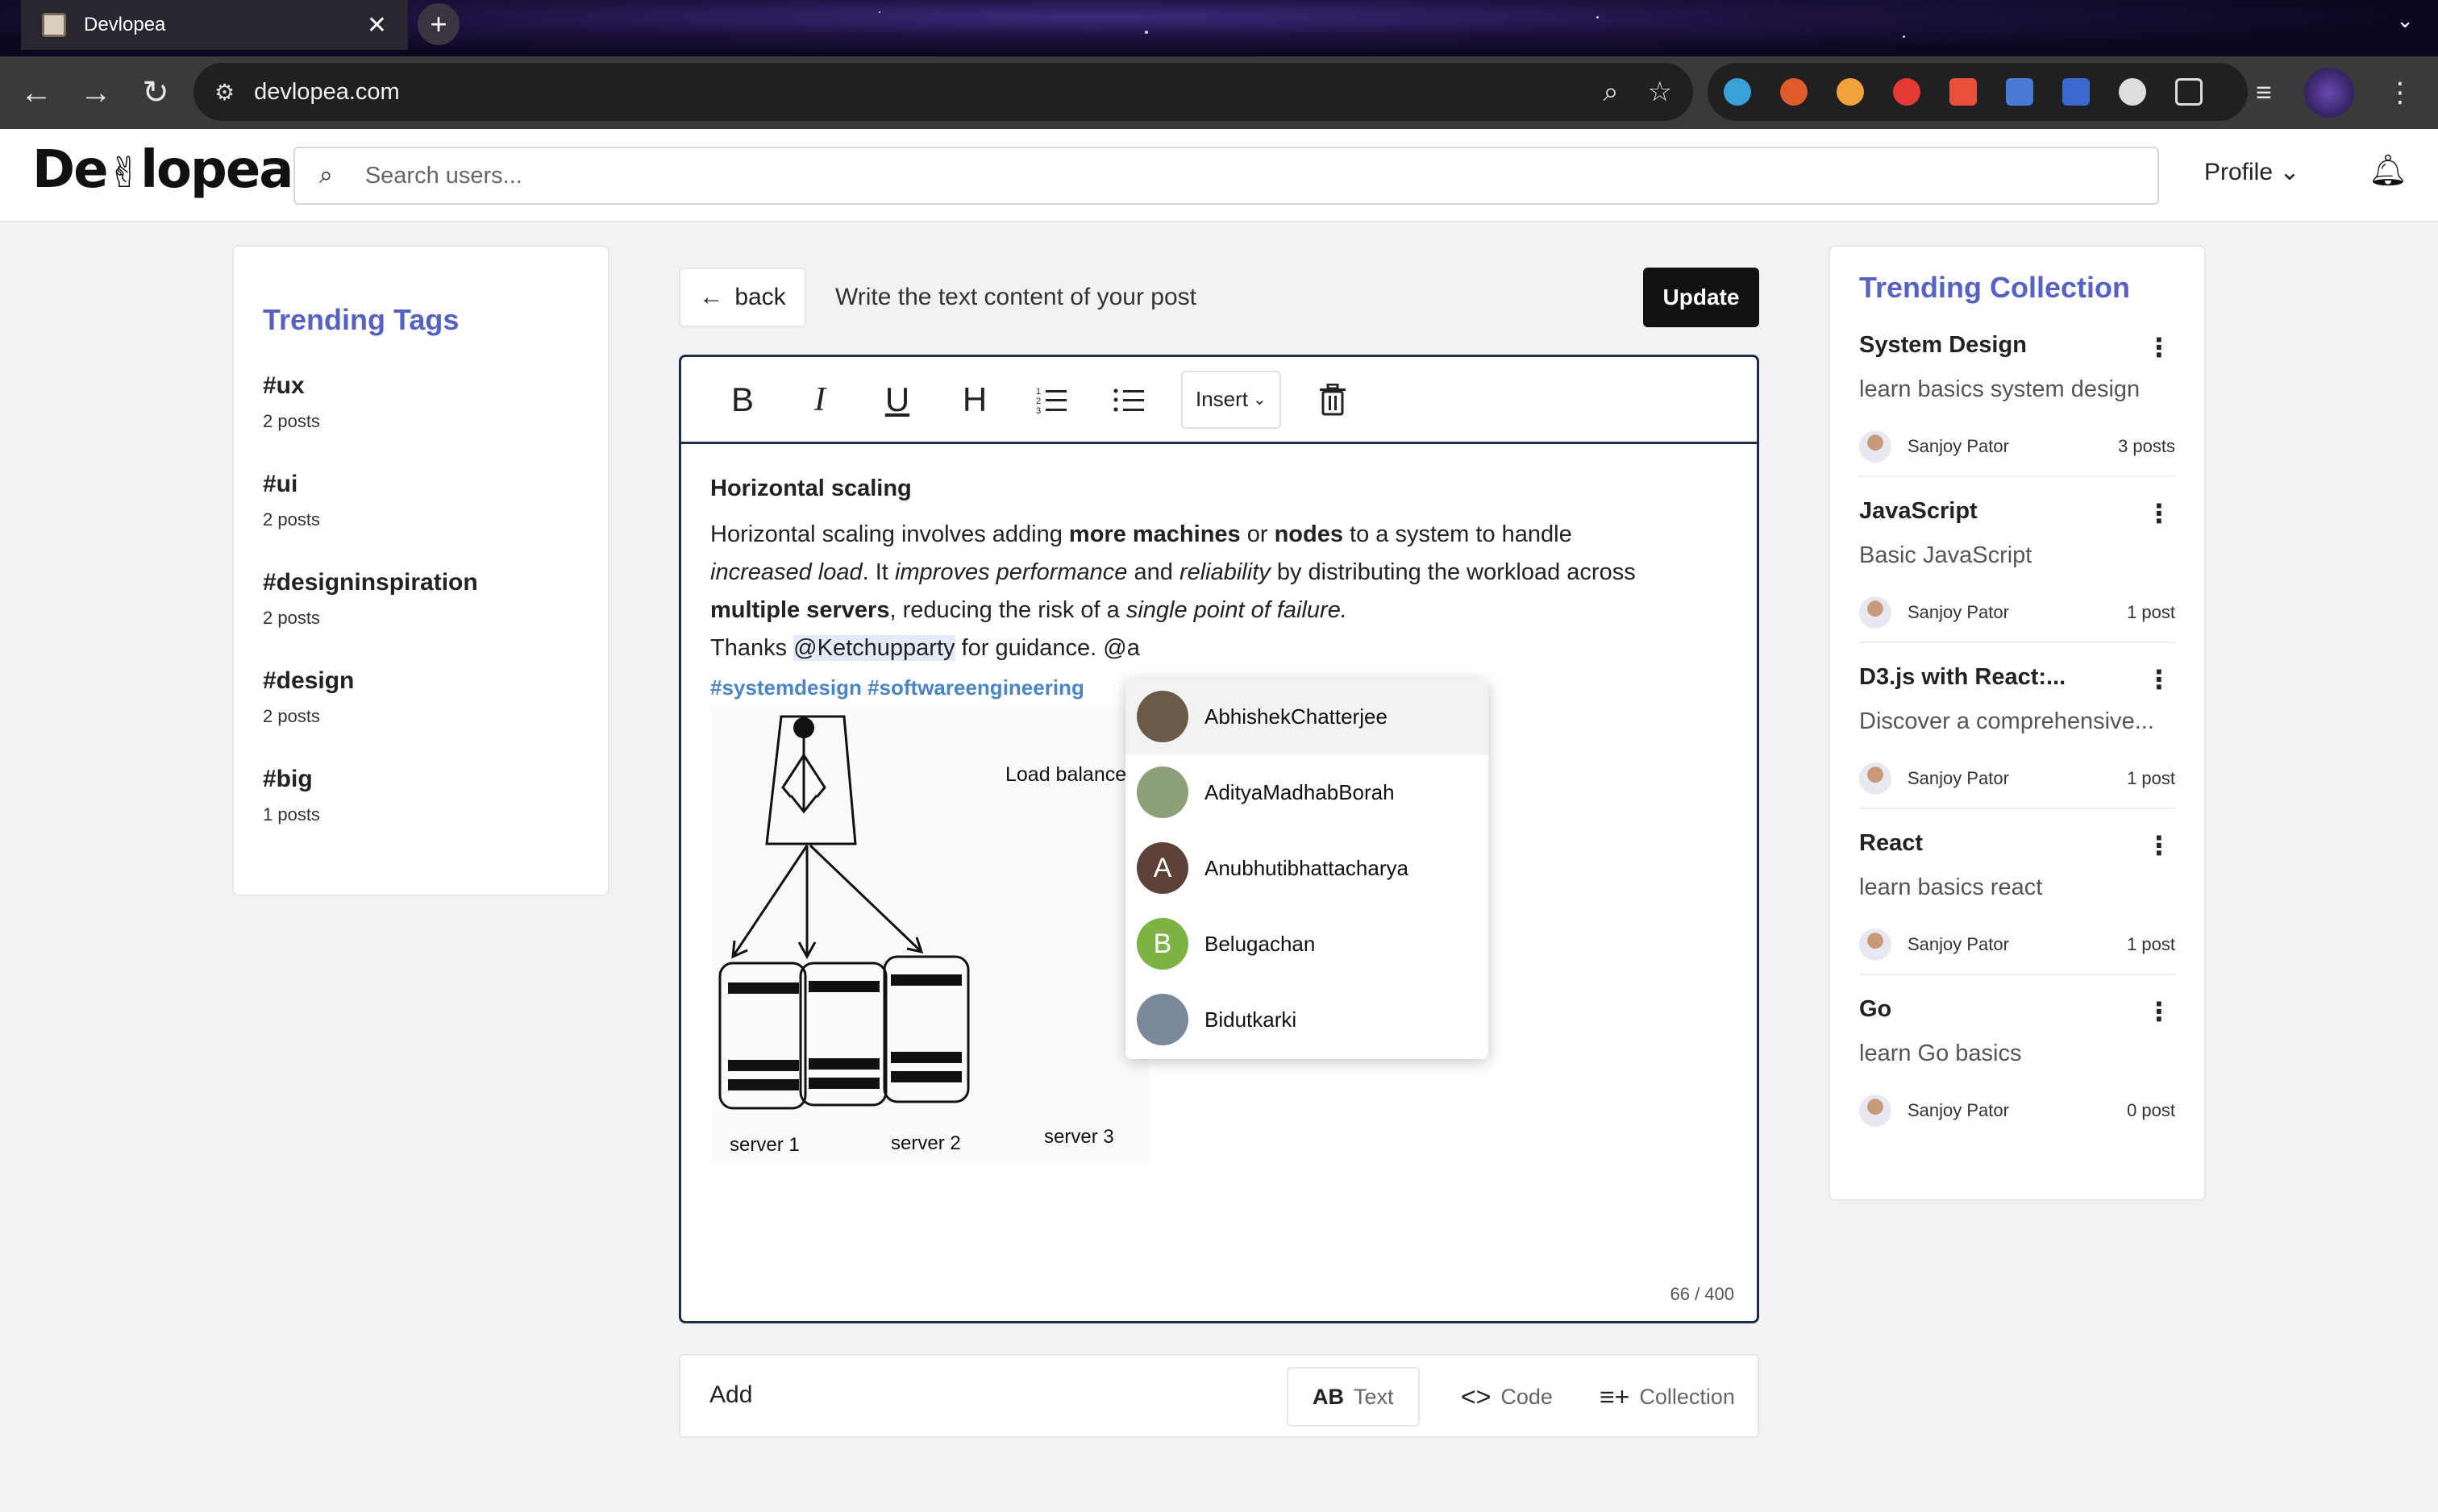 This screenshot has height=1512, width=2438. Describe the element at coordinates (2388, 171) in the screenshot. I see `bell-icon: 🔔︎` at that location.